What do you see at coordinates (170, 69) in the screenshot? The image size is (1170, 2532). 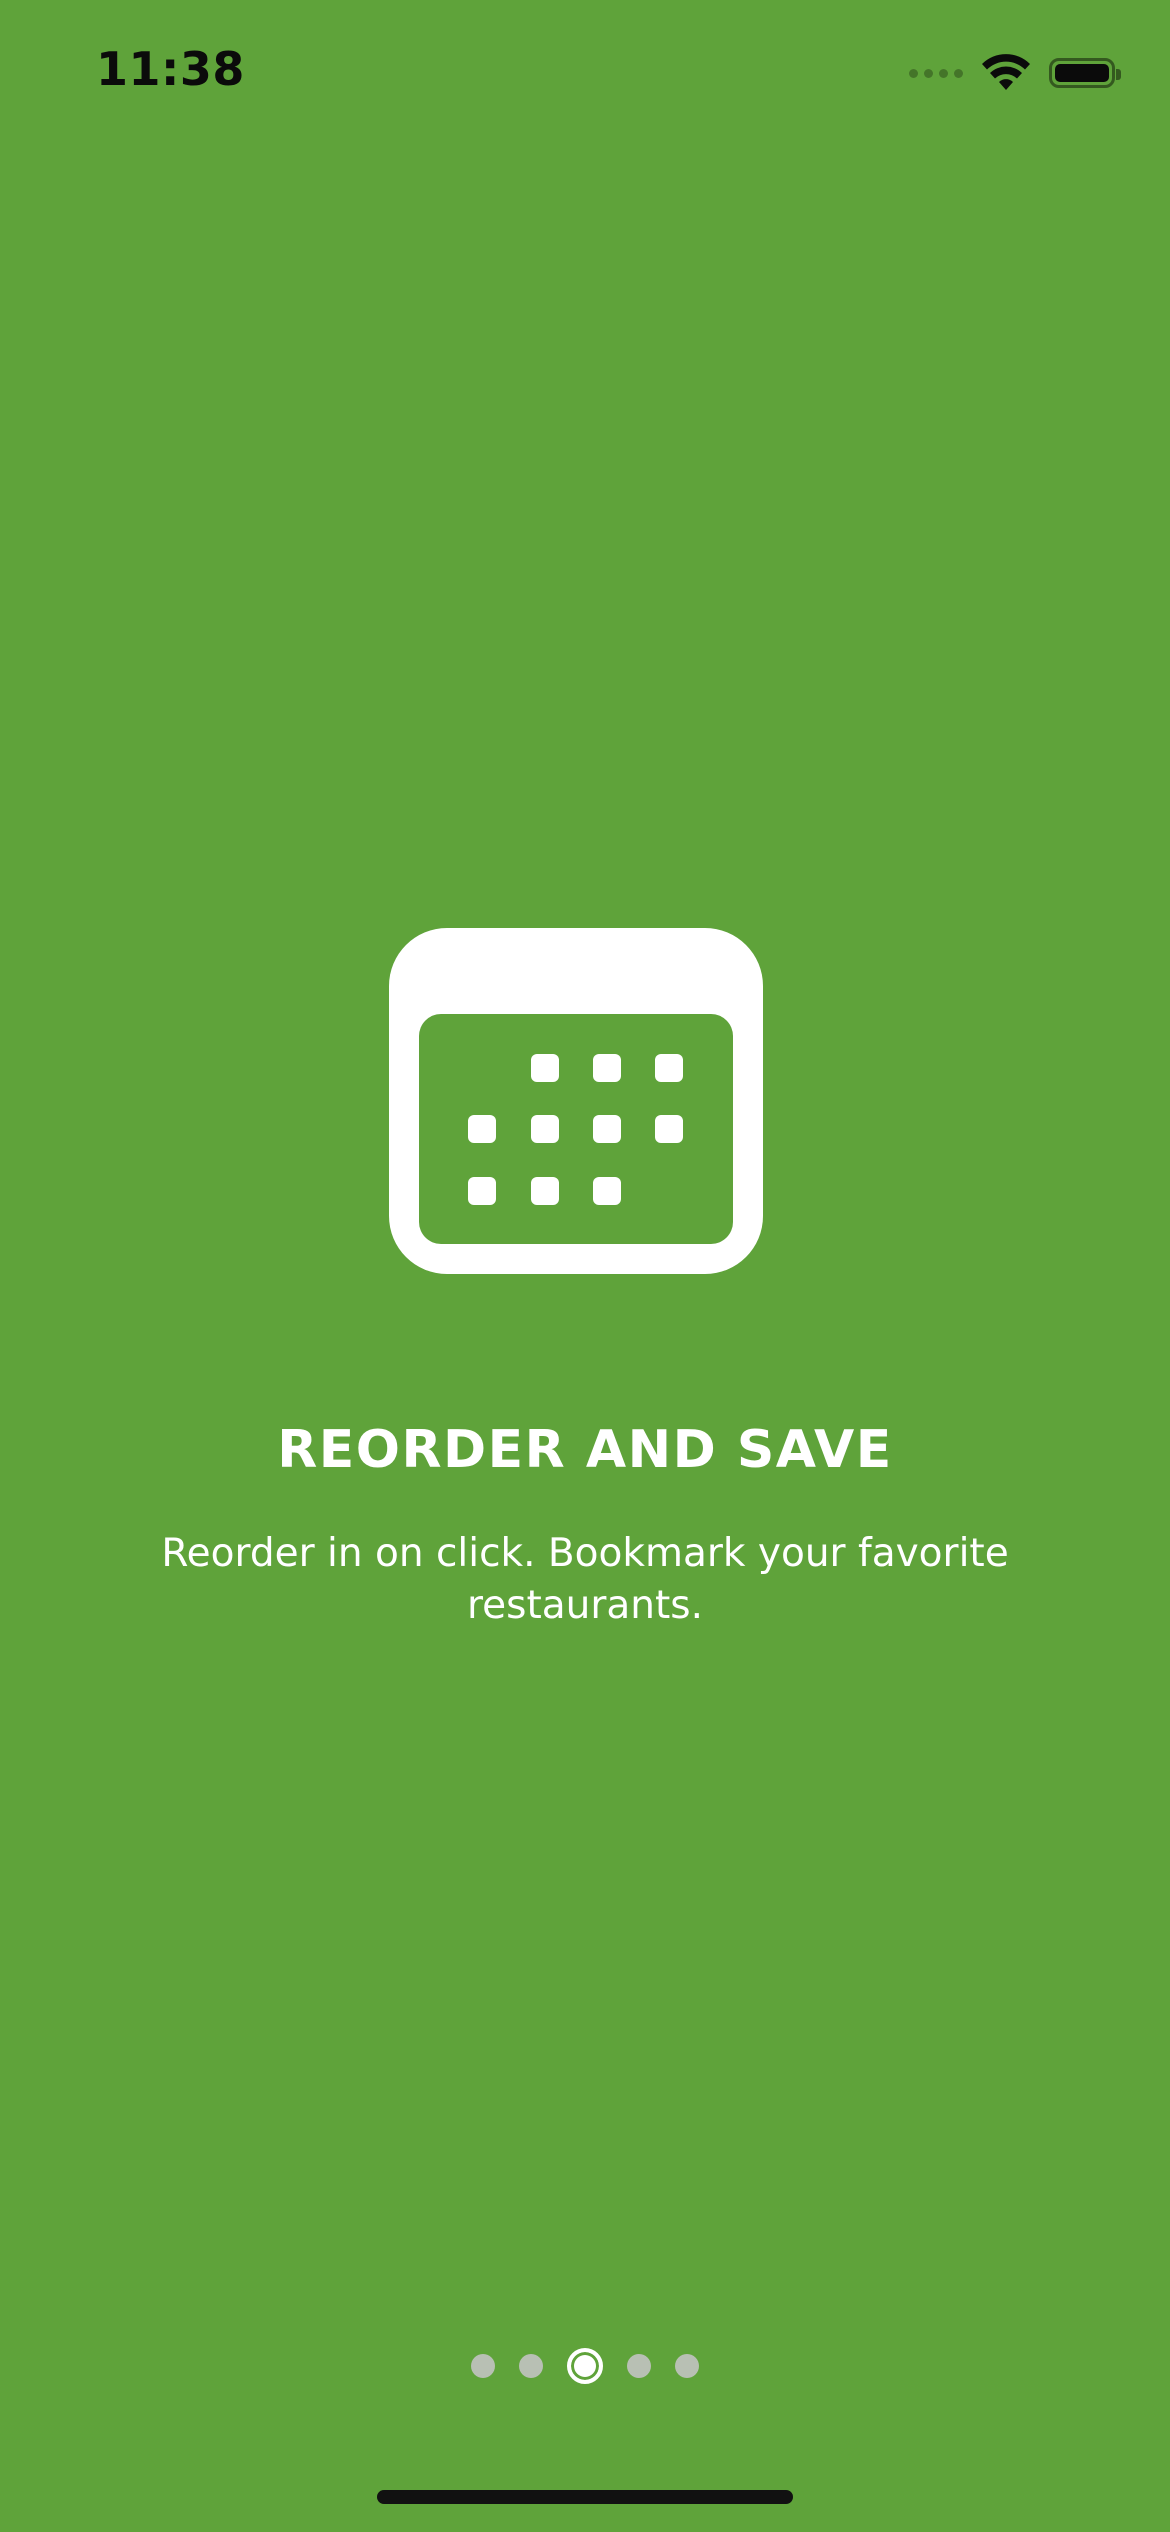 I see `status-bar-time: 11:38` at bounding box center [170, 69].